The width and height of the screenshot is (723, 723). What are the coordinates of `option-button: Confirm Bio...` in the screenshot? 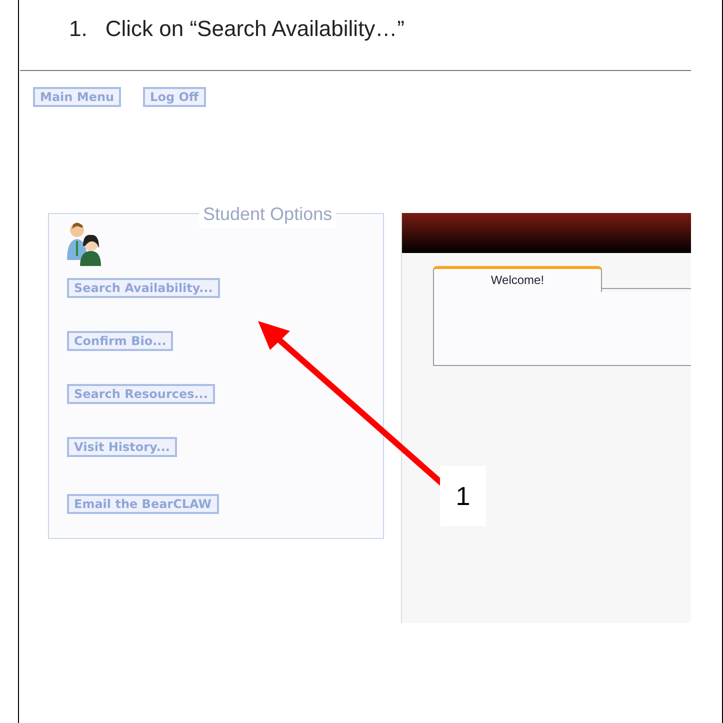 It's located at (120, 341).